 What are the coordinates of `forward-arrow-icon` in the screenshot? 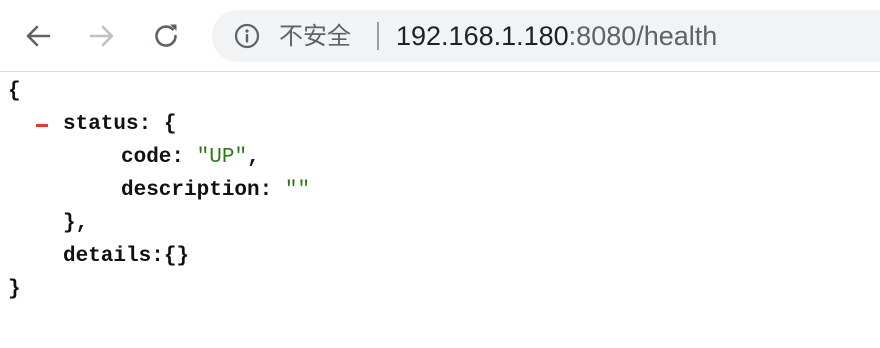 It's located at (101, 36).